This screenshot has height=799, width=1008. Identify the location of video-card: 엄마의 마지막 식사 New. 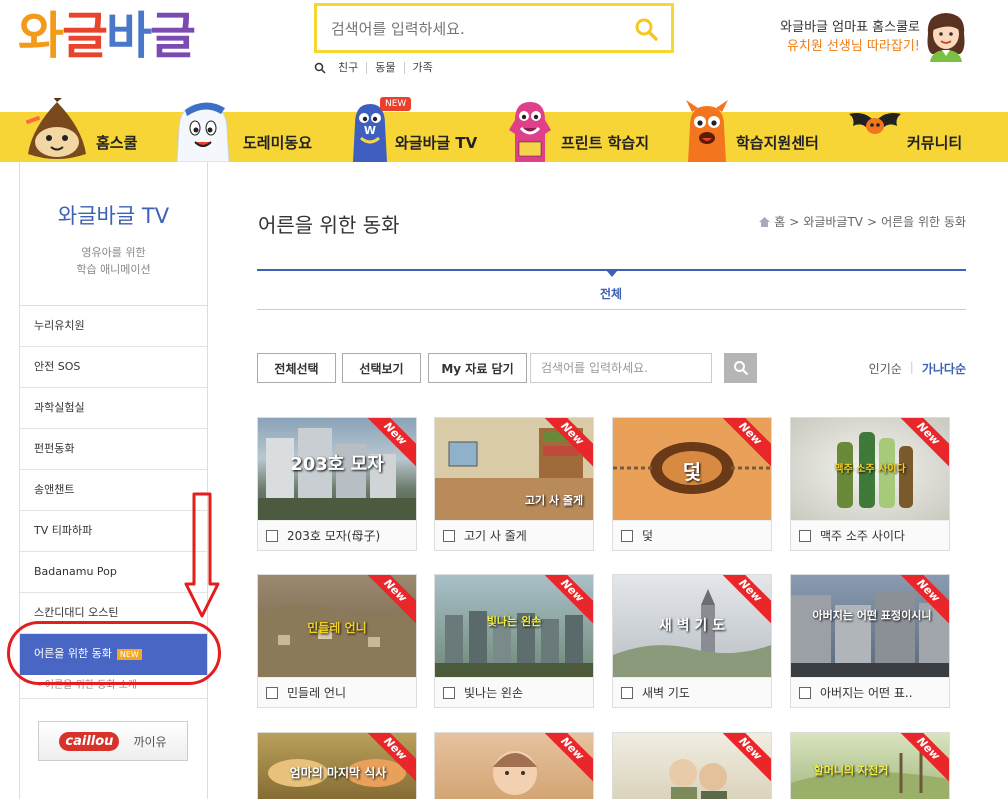
(337, 765).